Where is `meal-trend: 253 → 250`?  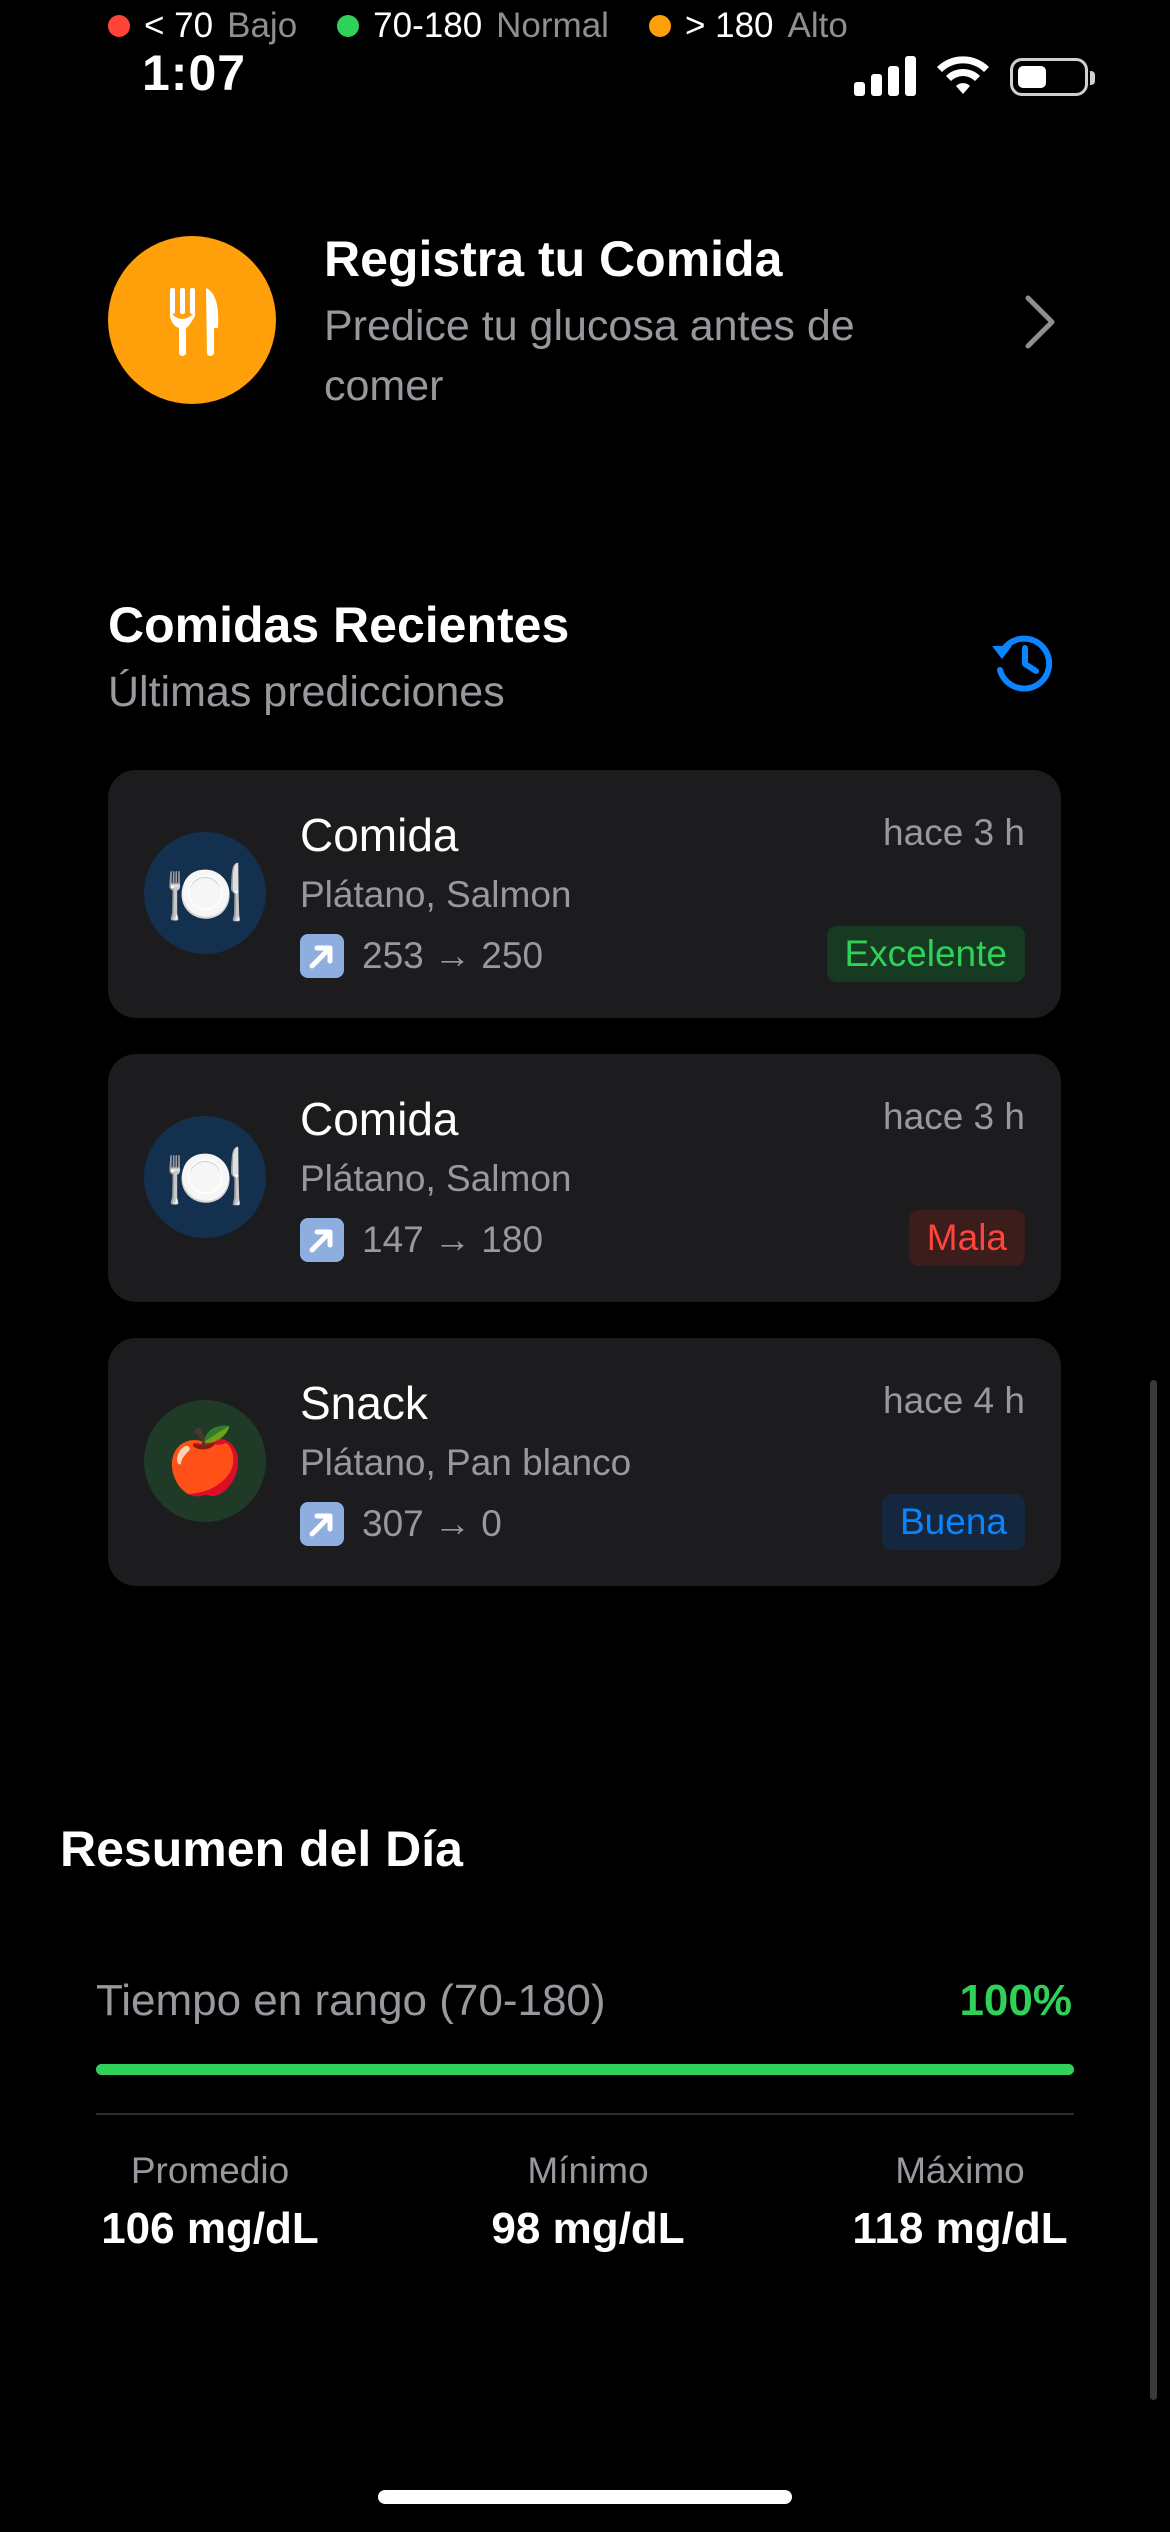 meal-trend: 253 → 250 is located at coordinates (421, 956).